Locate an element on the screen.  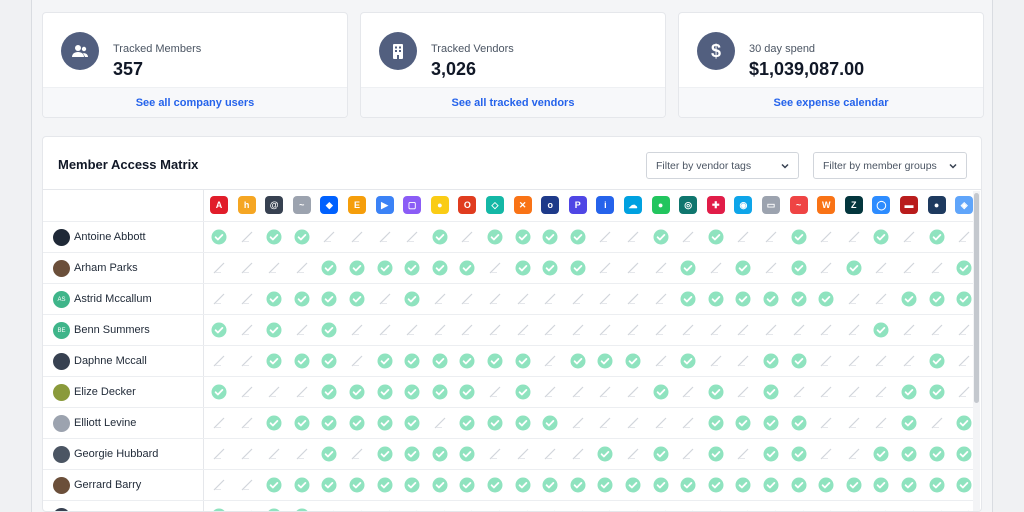
table-row: Arham Parks is located at coordinates (508, 267).